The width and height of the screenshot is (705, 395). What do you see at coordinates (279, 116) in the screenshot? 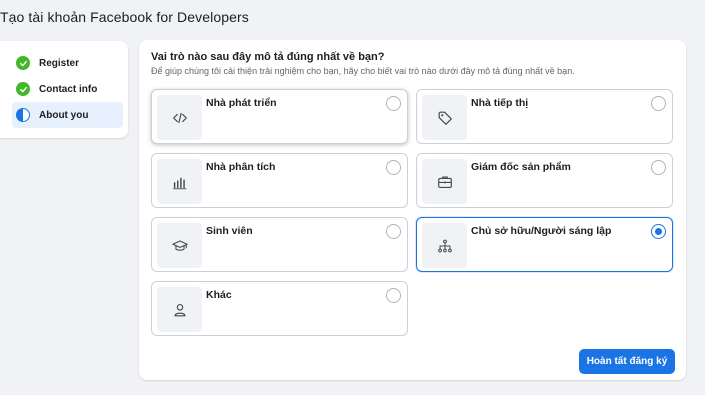
I see `option-developer: Nhà phát triển` at bounding box center [279, 116].